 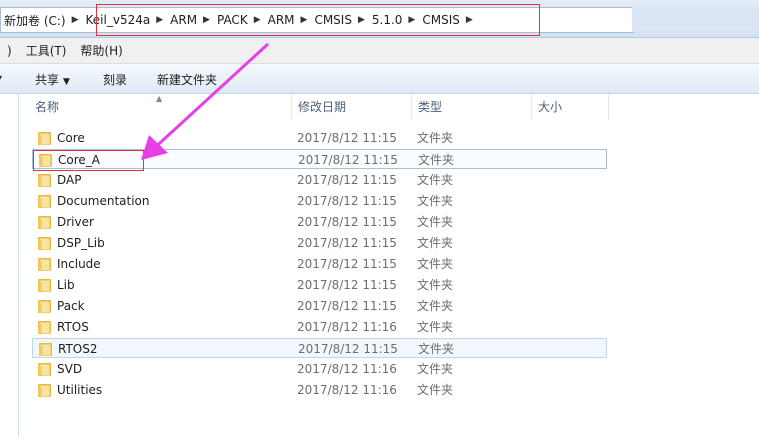 I want to click on file-row: RTOS 2017/8/12 11:16 文件夹, so click(x=319, y=327).